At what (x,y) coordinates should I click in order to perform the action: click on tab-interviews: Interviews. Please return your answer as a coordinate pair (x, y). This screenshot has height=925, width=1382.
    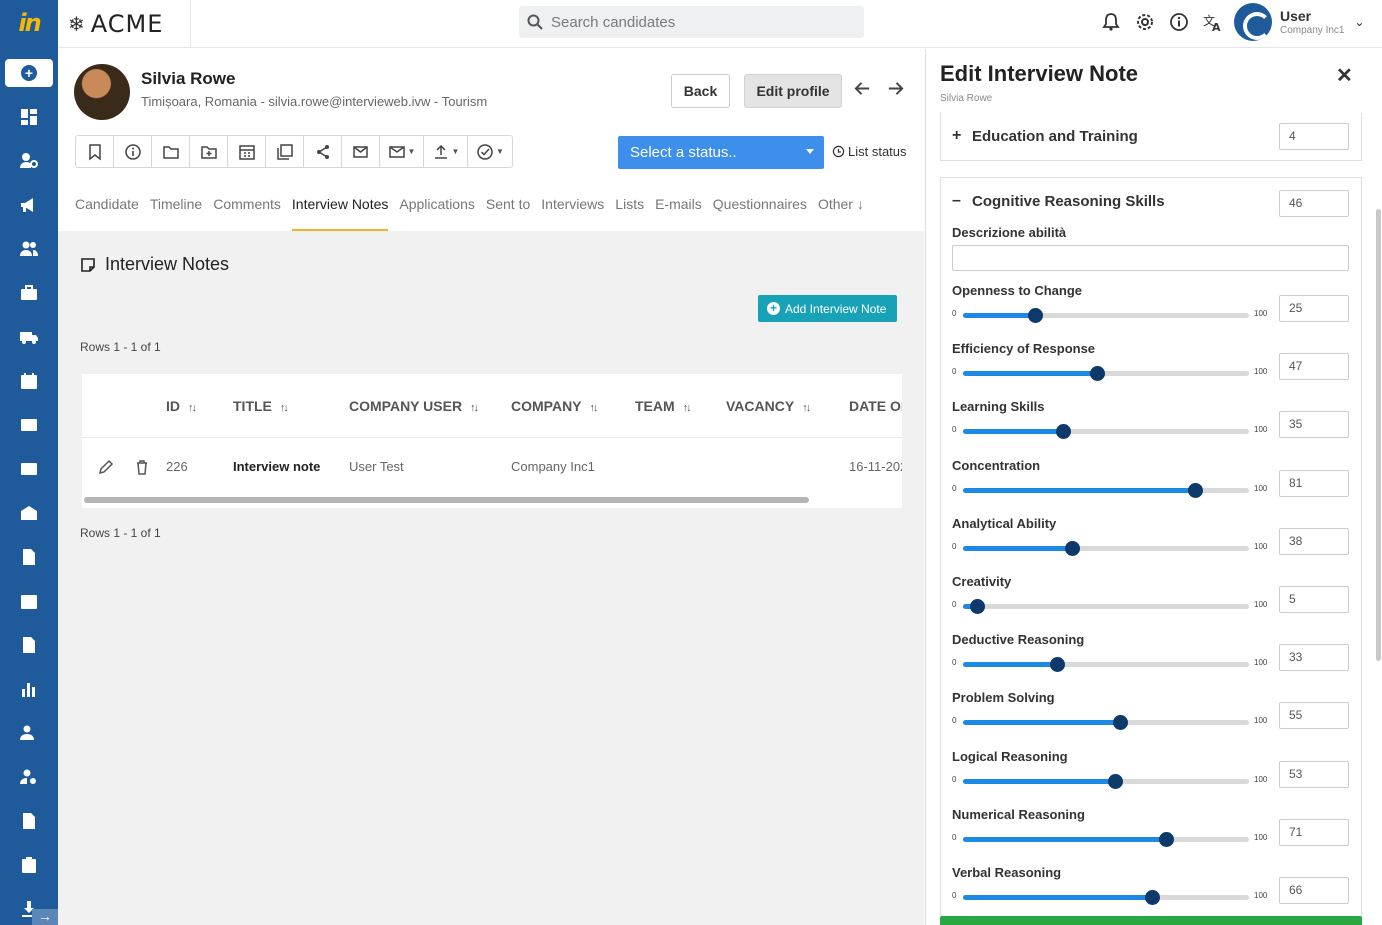
    Looking at the image, I should click on (572, 212).